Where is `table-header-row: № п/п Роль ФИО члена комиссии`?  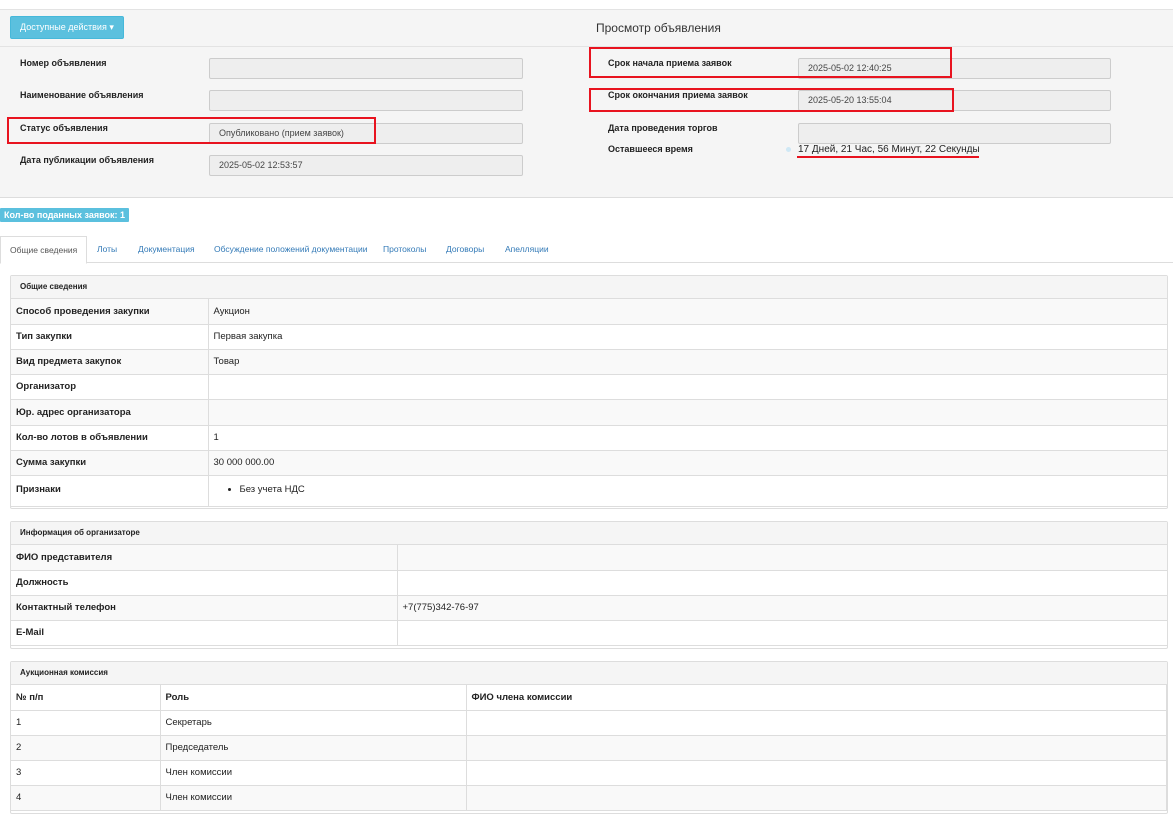 table-header-row: № п/п Роль ФИО члена комиссии is located at coordinates (589, 698).